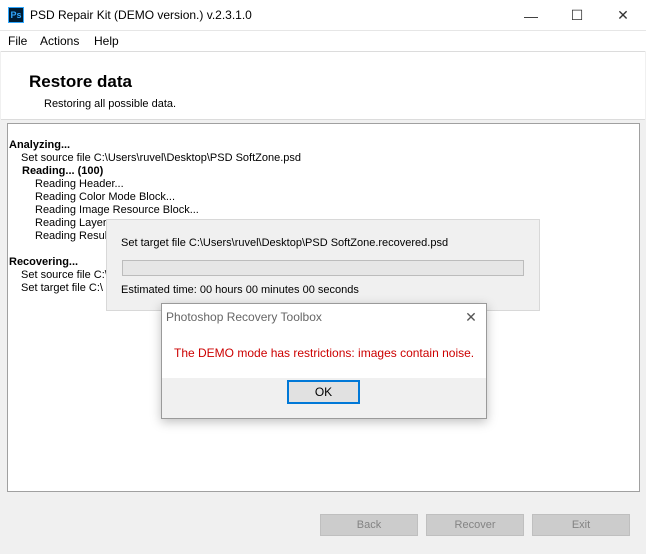 The height and width of the screenshot is (554, 646). Describe the element at coordinates (141, 15) in the screenshot. I see `window-title: PSD Repair Kit (DEMO version.) v.2.3.1.0` at that location.